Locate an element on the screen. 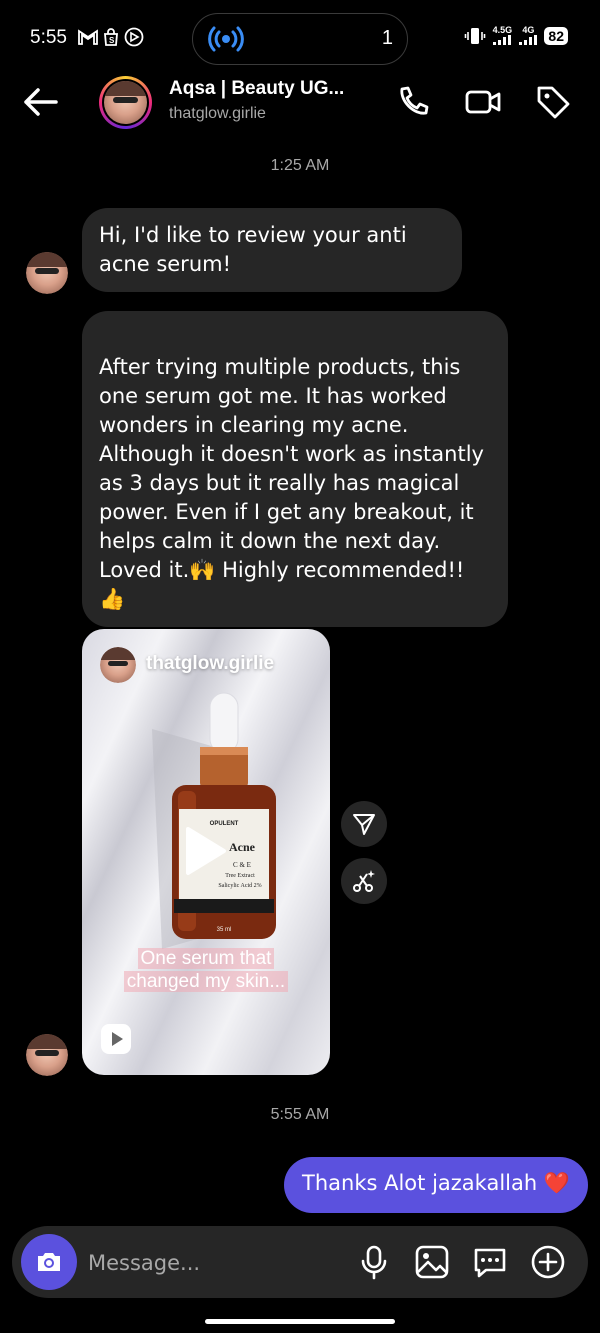  battery-level: 82 is located at coordinates (556, 35).